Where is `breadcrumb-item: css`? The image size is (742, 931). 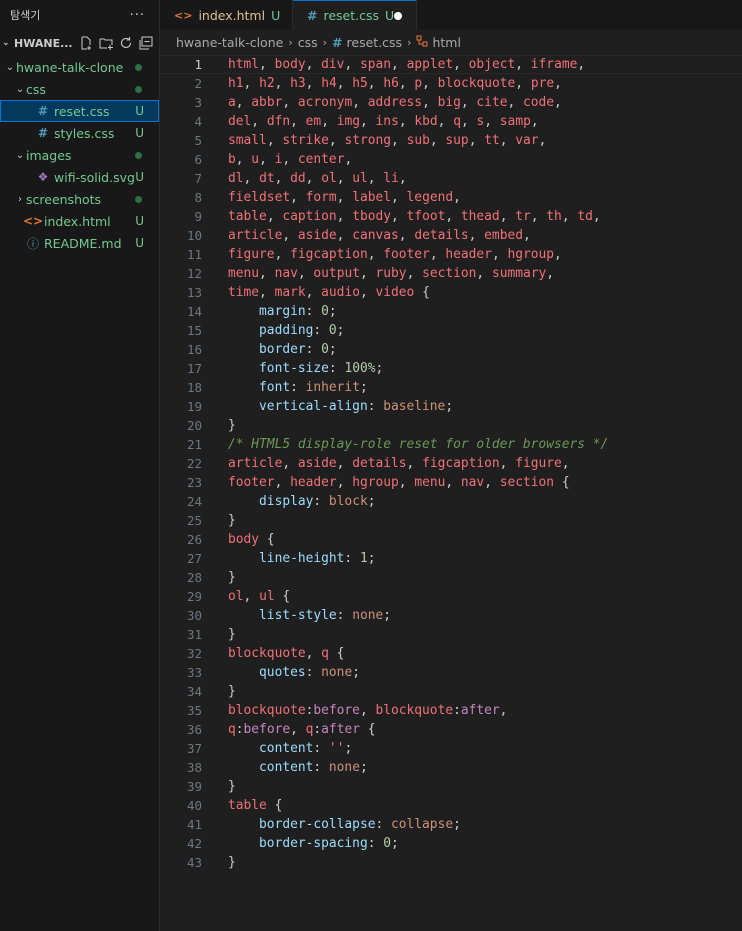
breadcrumb-item: css is located at coordinates (308, 42).